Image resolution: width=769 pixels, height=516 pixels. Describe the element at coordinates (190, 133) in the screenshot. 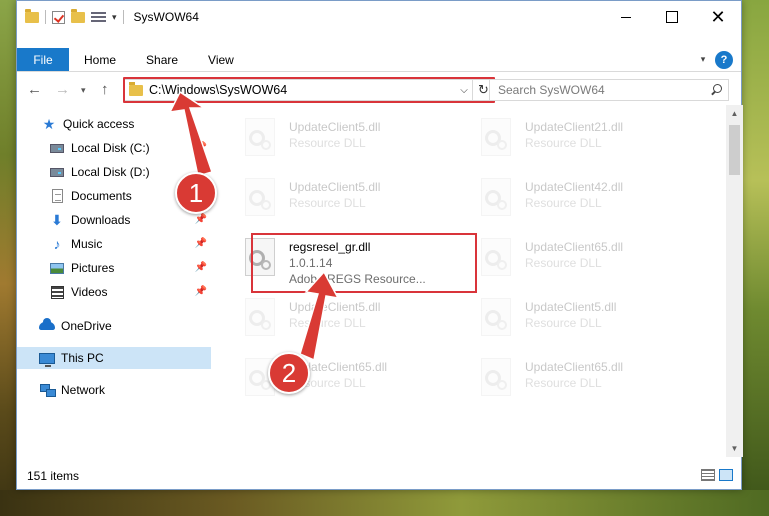

I see `arrow-to-address-bar` at that location.